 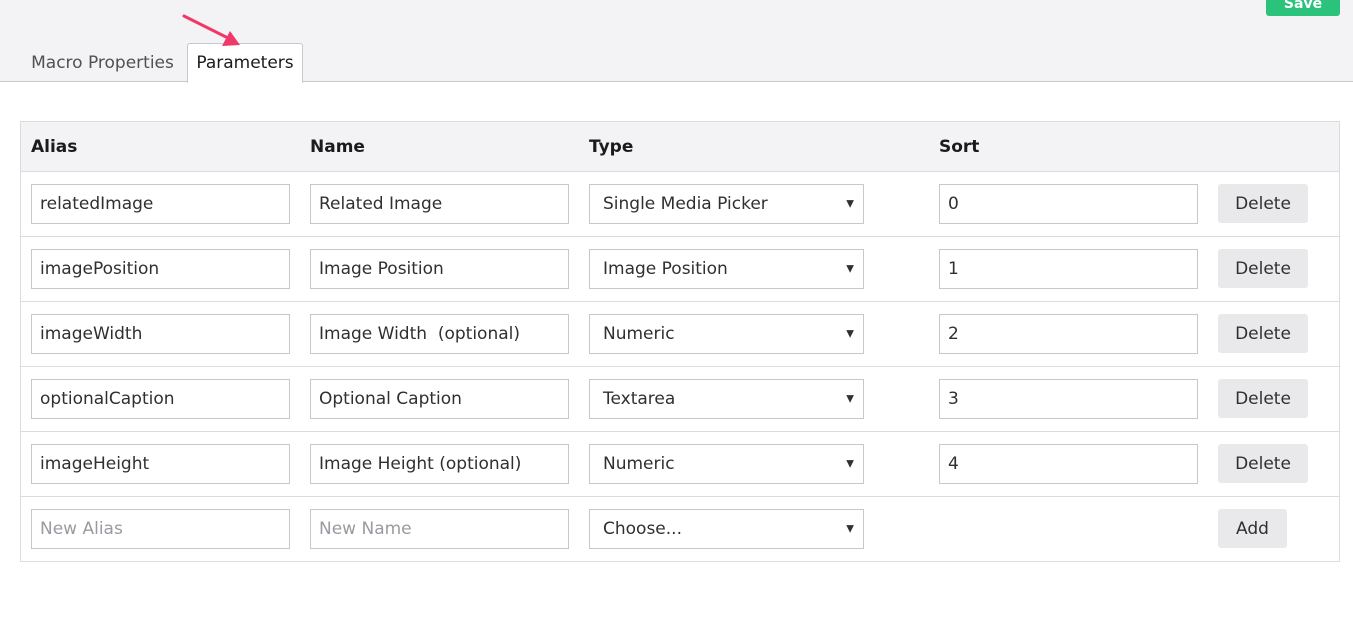 I want to click on alias-input: optionalCaption, so click(x=160, y=399).